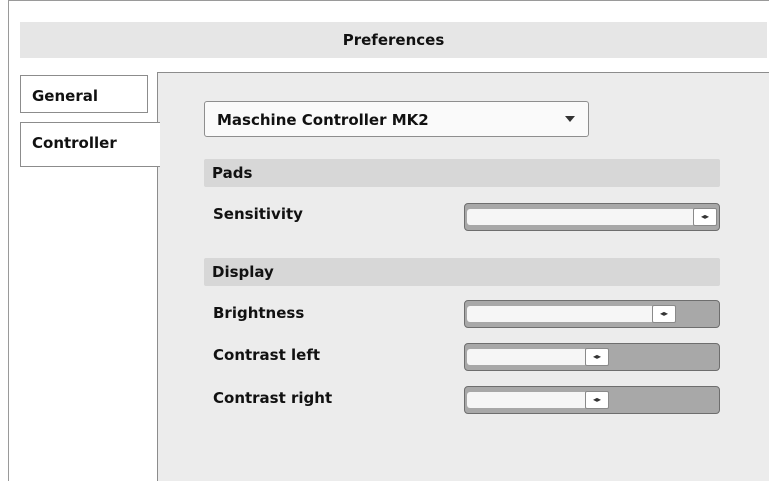 The height and width of the screenshot is (481, 769). I want to click on brightness-slider: ◂▸, so click(592, 314).